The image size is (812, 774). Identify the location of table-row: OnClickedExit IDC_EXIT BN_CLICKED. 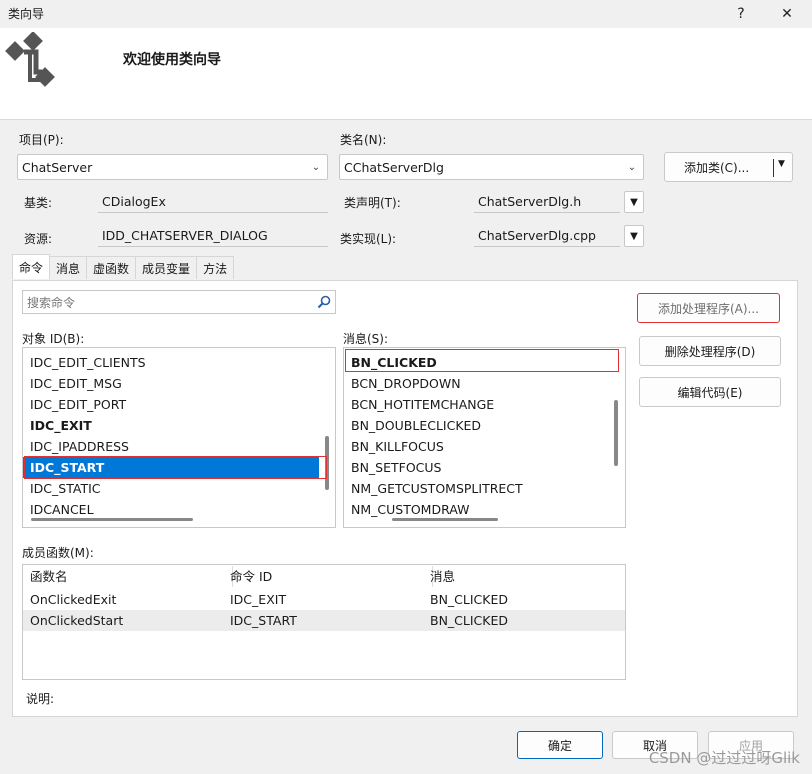
(324, 599).